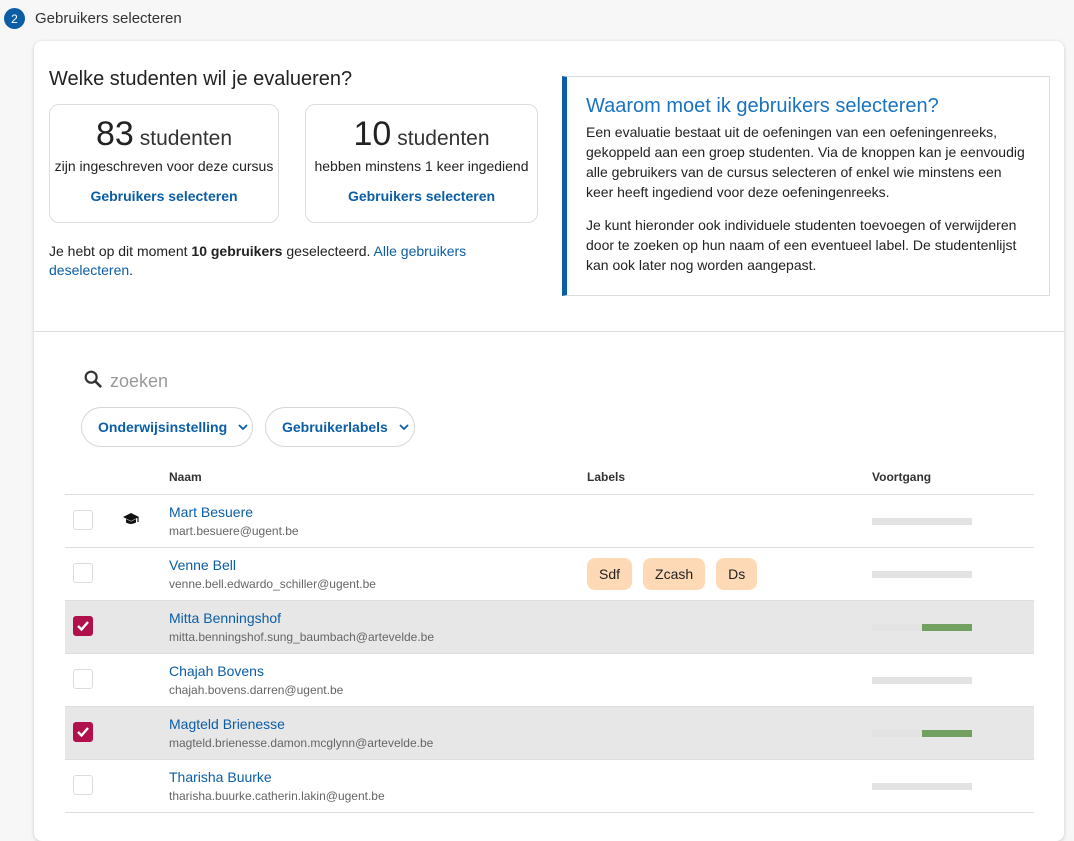 The width and height of the screenshot is (1074, 841). I want to click on user-name-link: Tharisha Buurke, so click(220, 777).